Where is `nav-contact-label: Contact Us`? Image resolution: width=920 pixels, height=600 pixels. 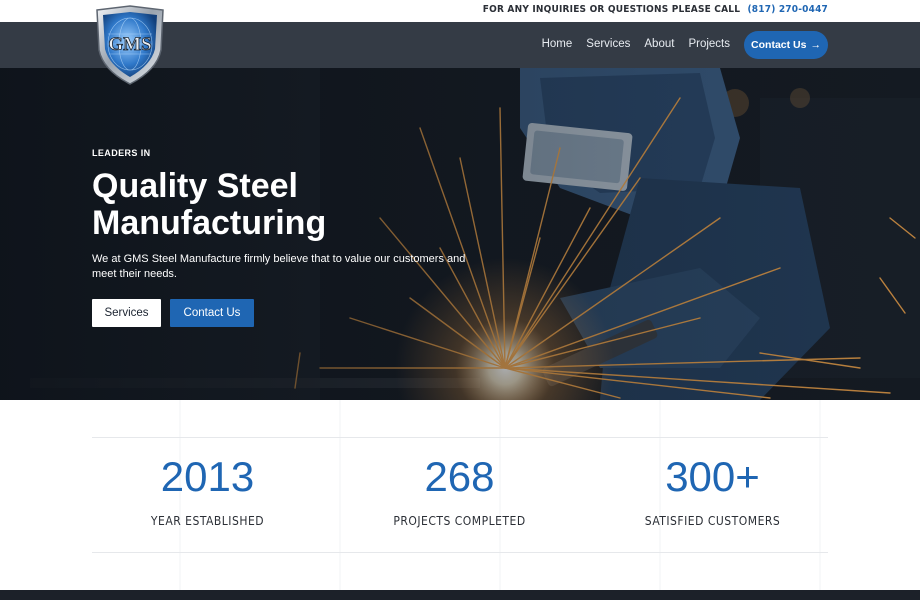 nav-contact-label: Contact Us is located at coordinates (779, 45).